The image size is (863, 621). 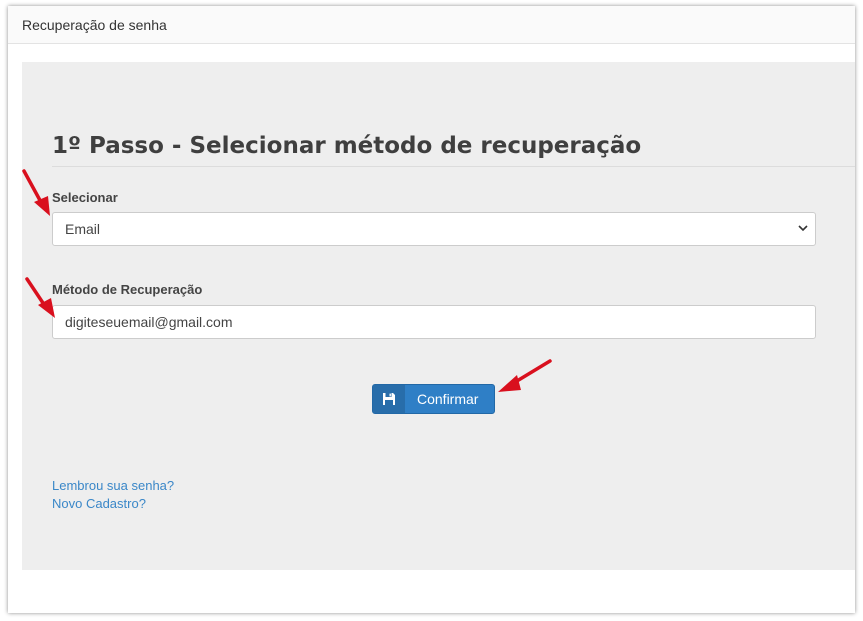 I want to click on method-select-value: Email, so click(x=83, y=229).